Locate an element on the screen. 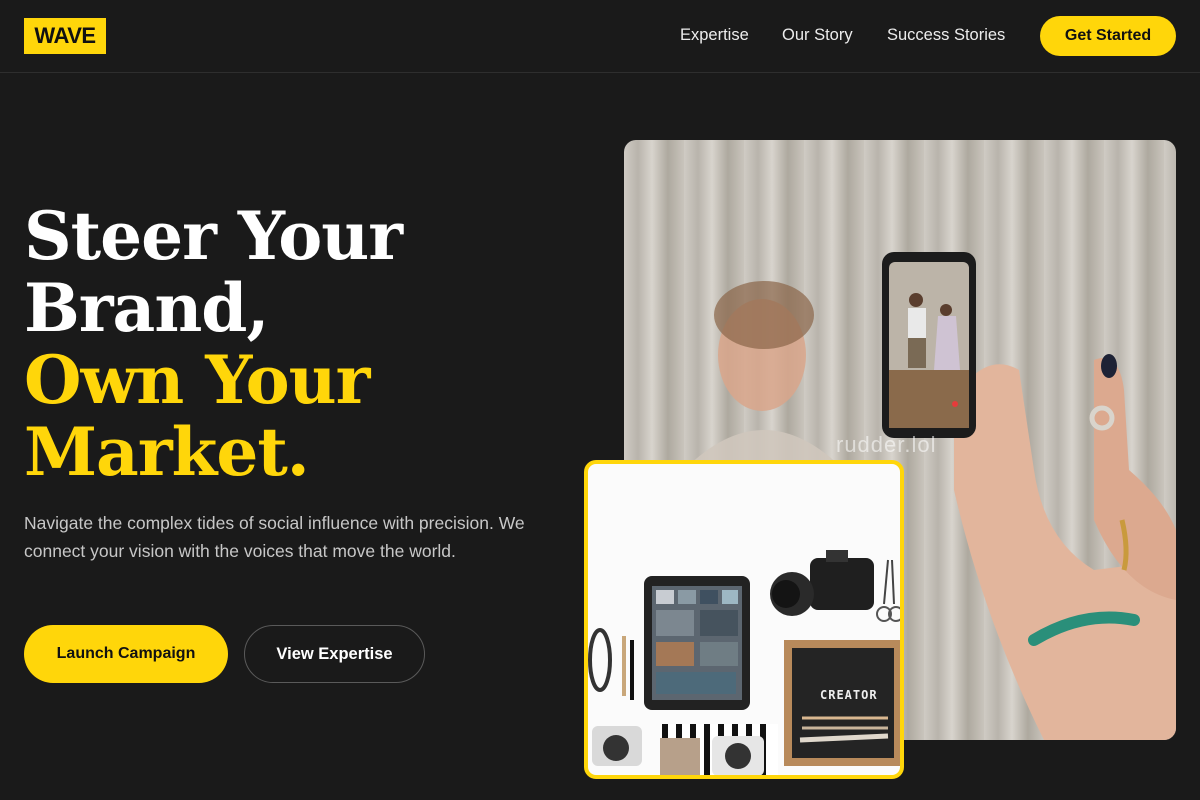 The image size is (1200, 800). headline-line-2: Brand, is located at coordinates (146, 308).